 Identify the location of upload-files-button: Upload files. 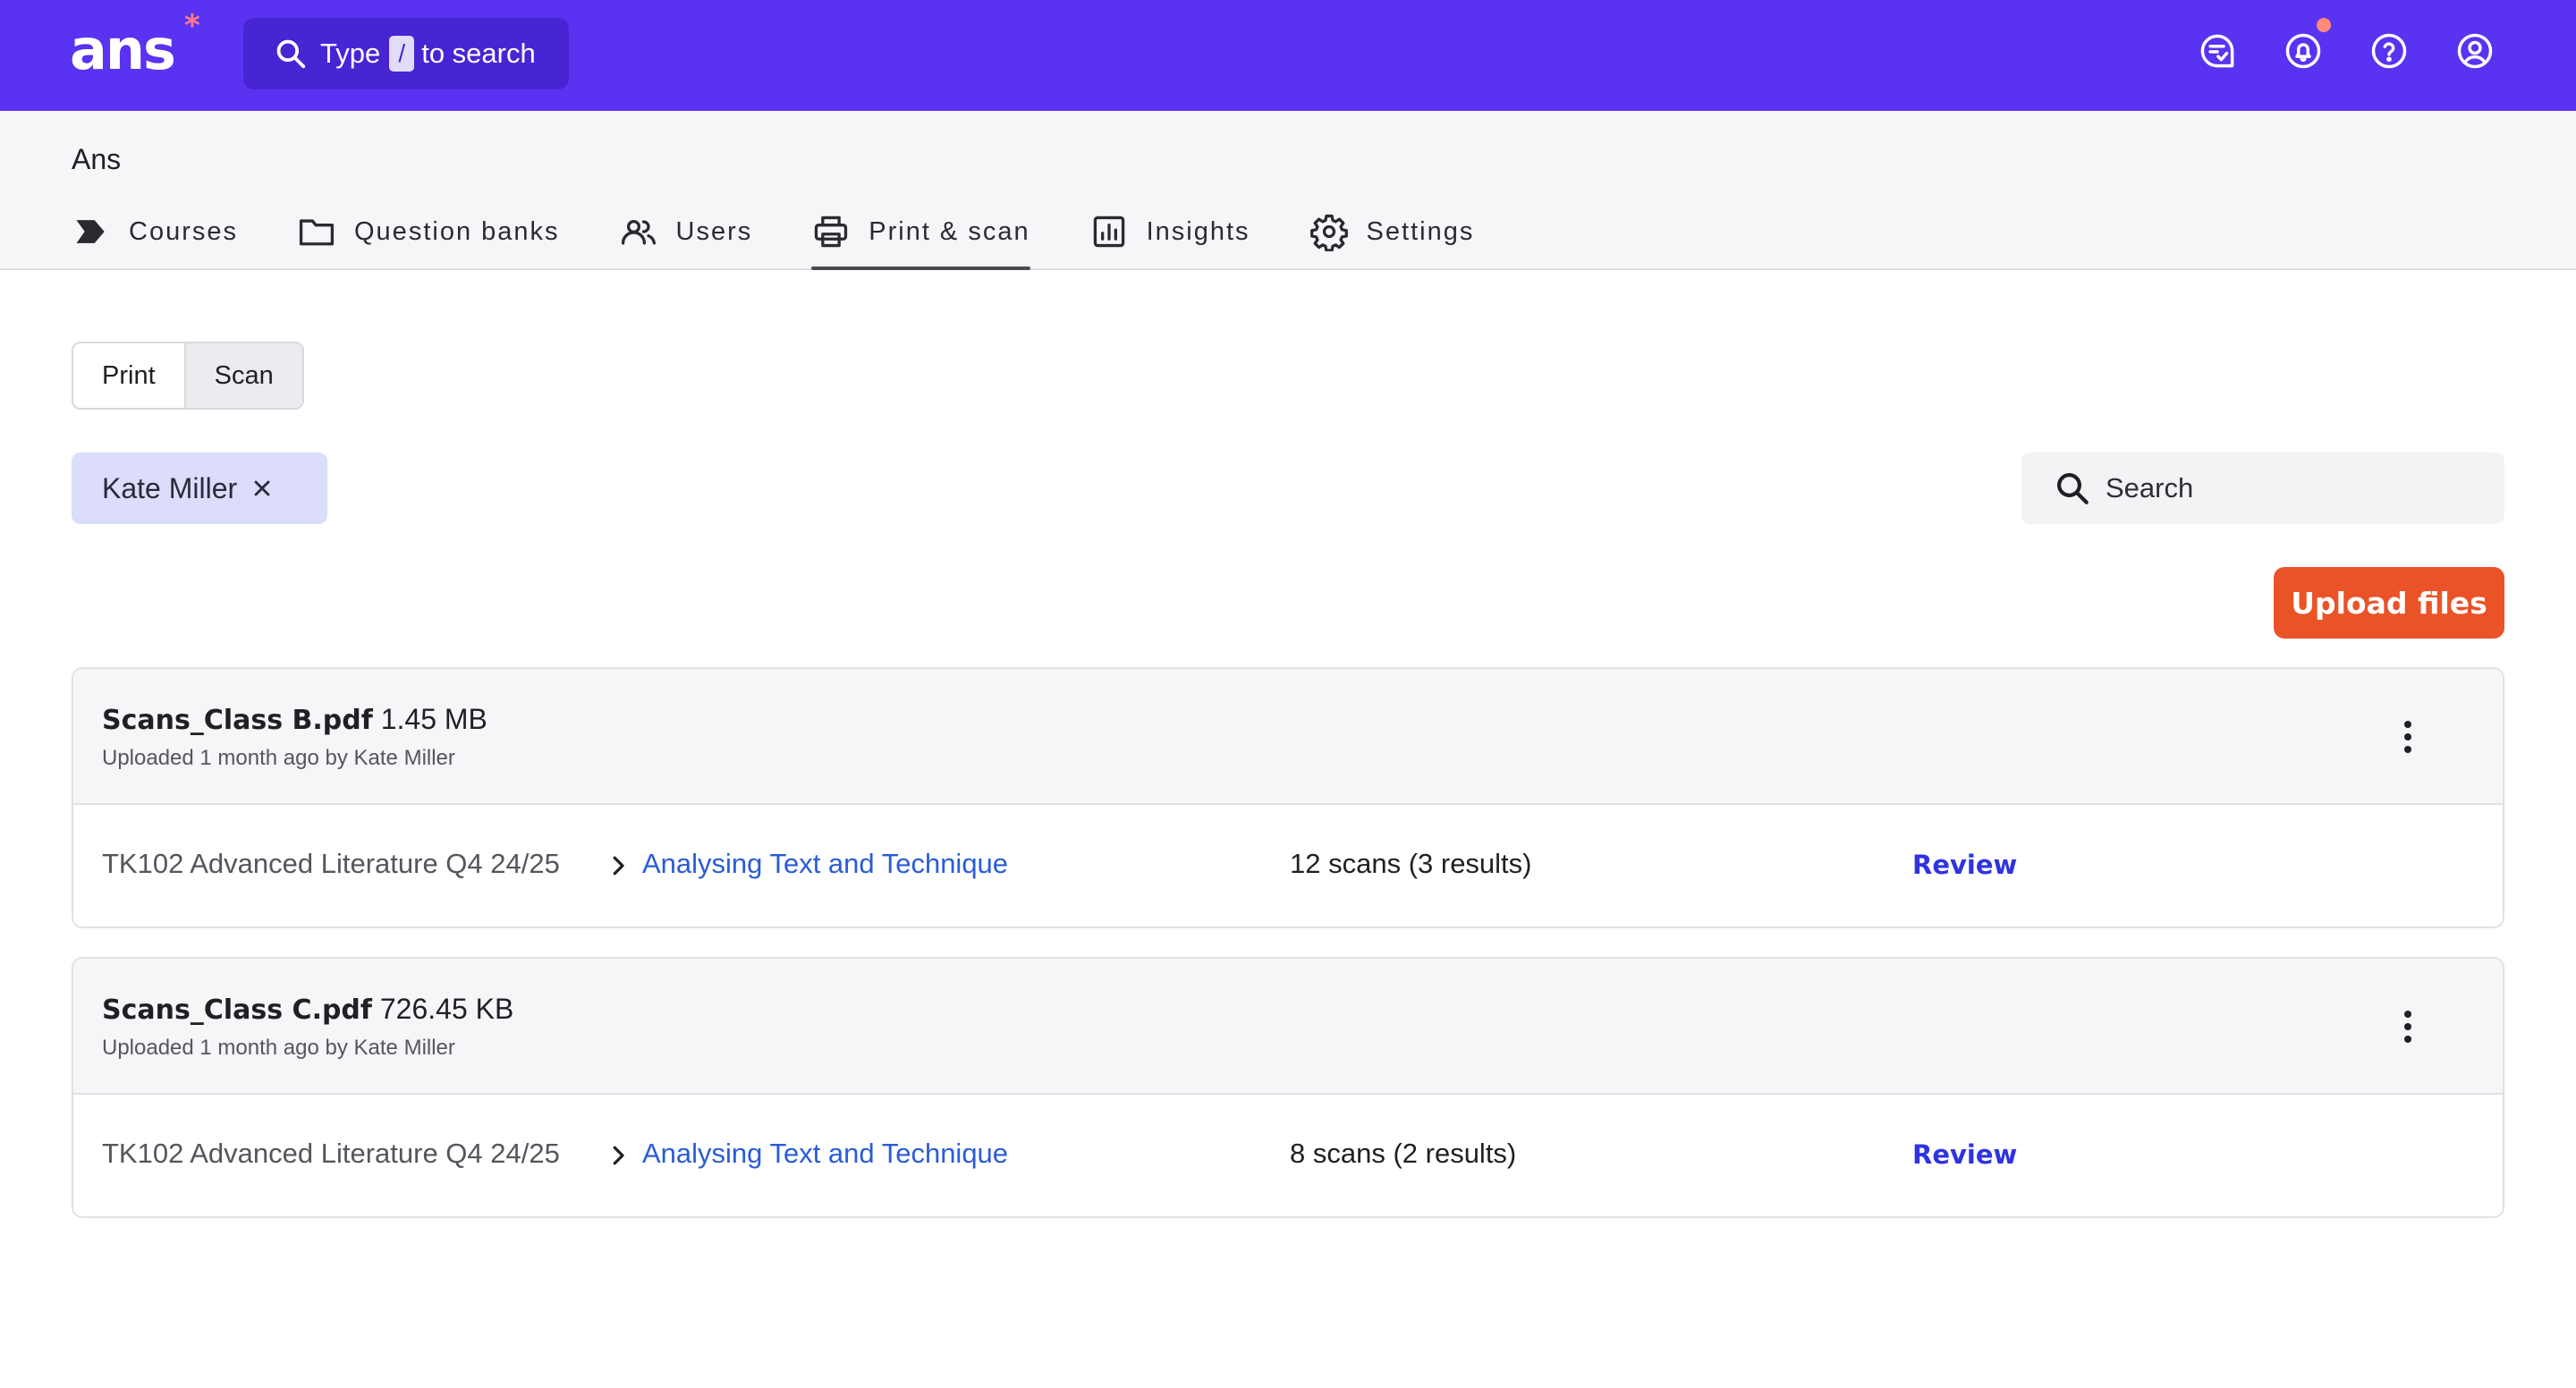
(2389, 603).